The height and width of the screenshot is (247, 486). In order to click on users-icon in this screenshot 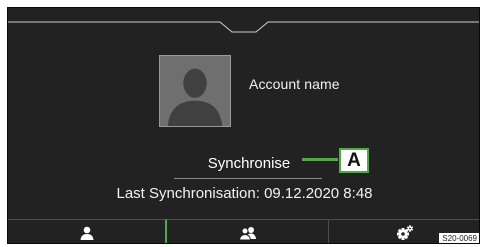, I will do `click(247, 233)`.